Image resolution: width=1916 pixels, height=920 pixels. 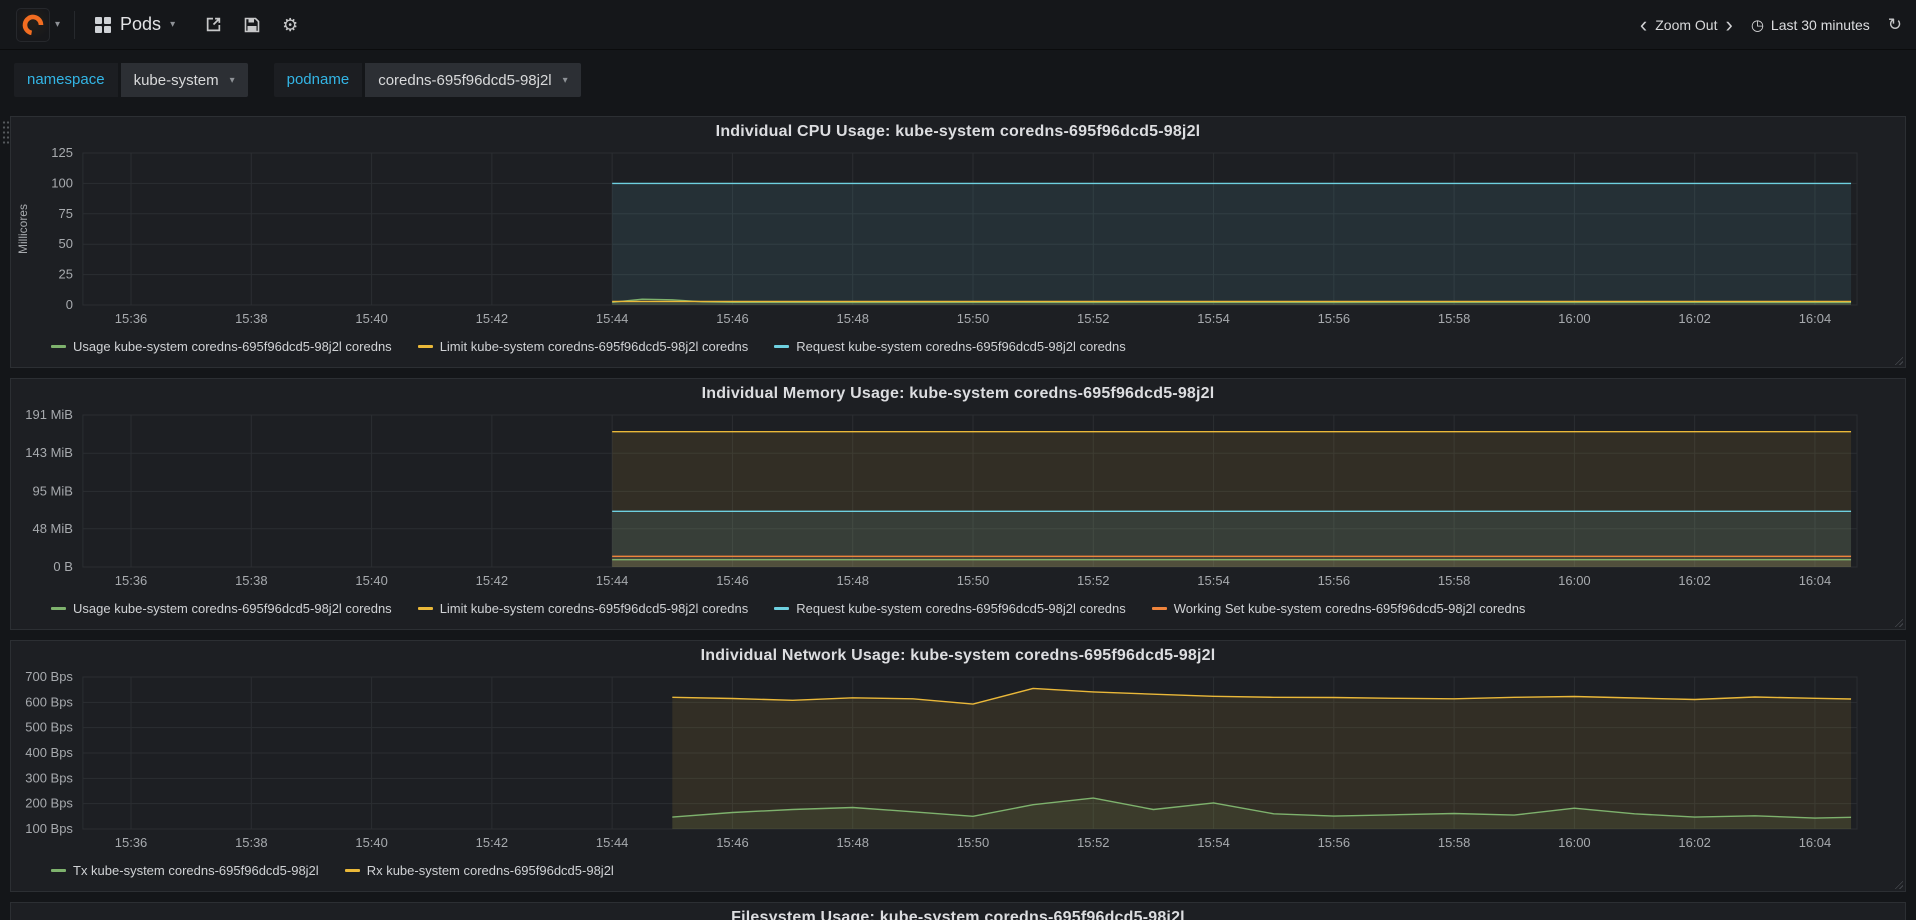 What do you see at coordinates (185, 870) in the screenshot?
I see `legend-item: Tx kube-system coredns-695f96dcd5-98j2l` at bounding box center [185, 870].